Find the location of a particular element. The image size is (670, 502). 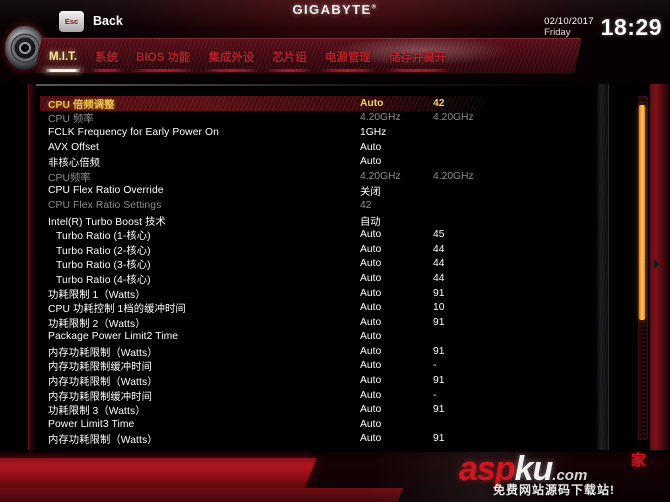

settings-row: CPU Flex Ratio Settings 42 is located at coordinates (318, 205).